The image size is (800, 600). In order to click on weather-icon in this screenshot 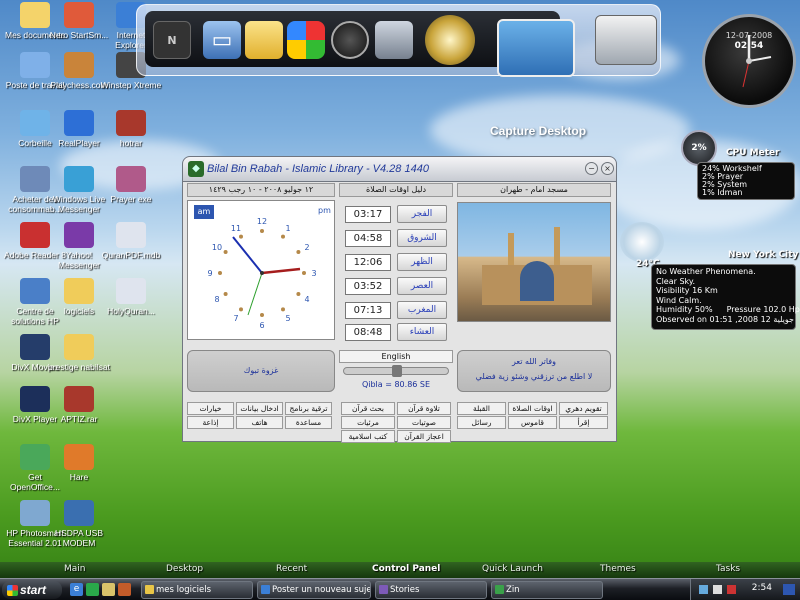, I will do `click(642, 242)`.